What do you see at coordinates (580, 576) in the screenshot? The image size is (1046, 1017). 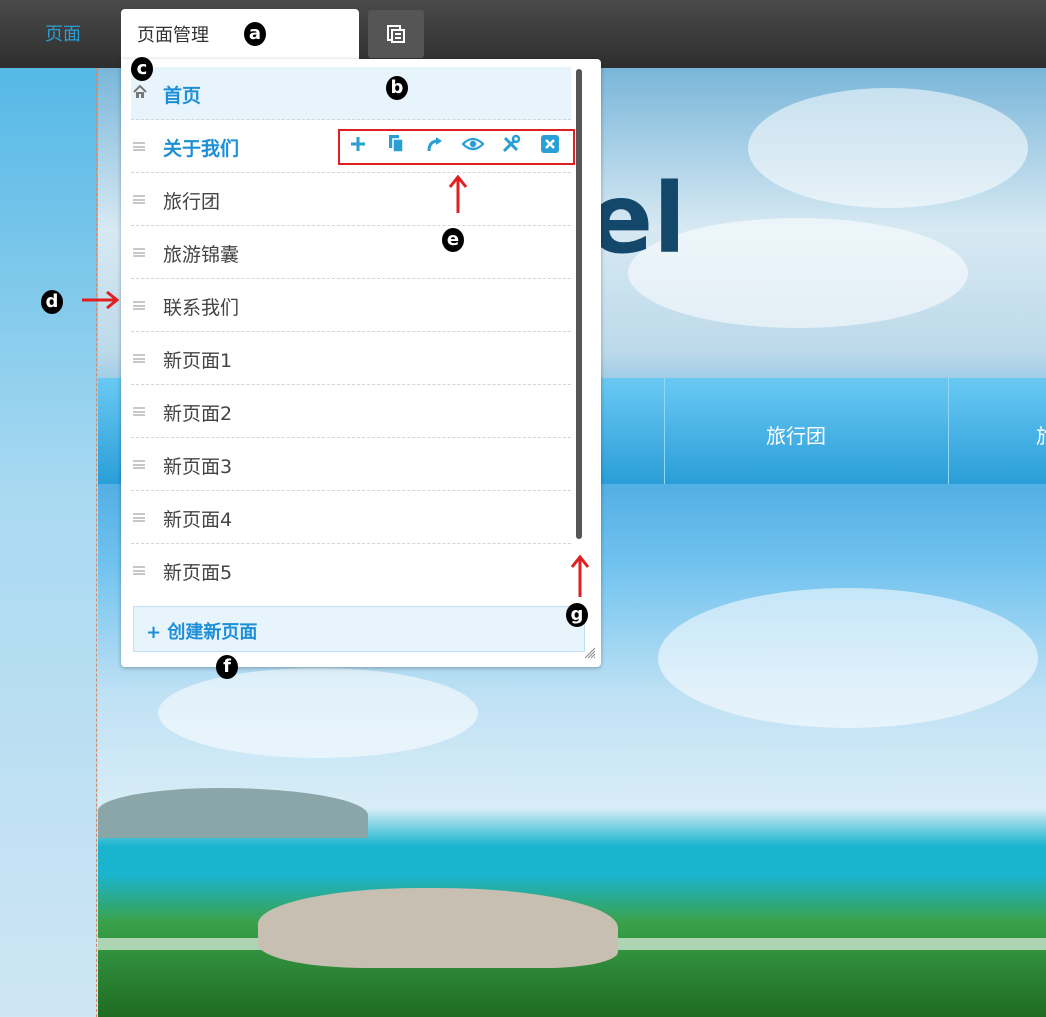 I see `annotation-arrow-g` at bounding box center [580, 576].